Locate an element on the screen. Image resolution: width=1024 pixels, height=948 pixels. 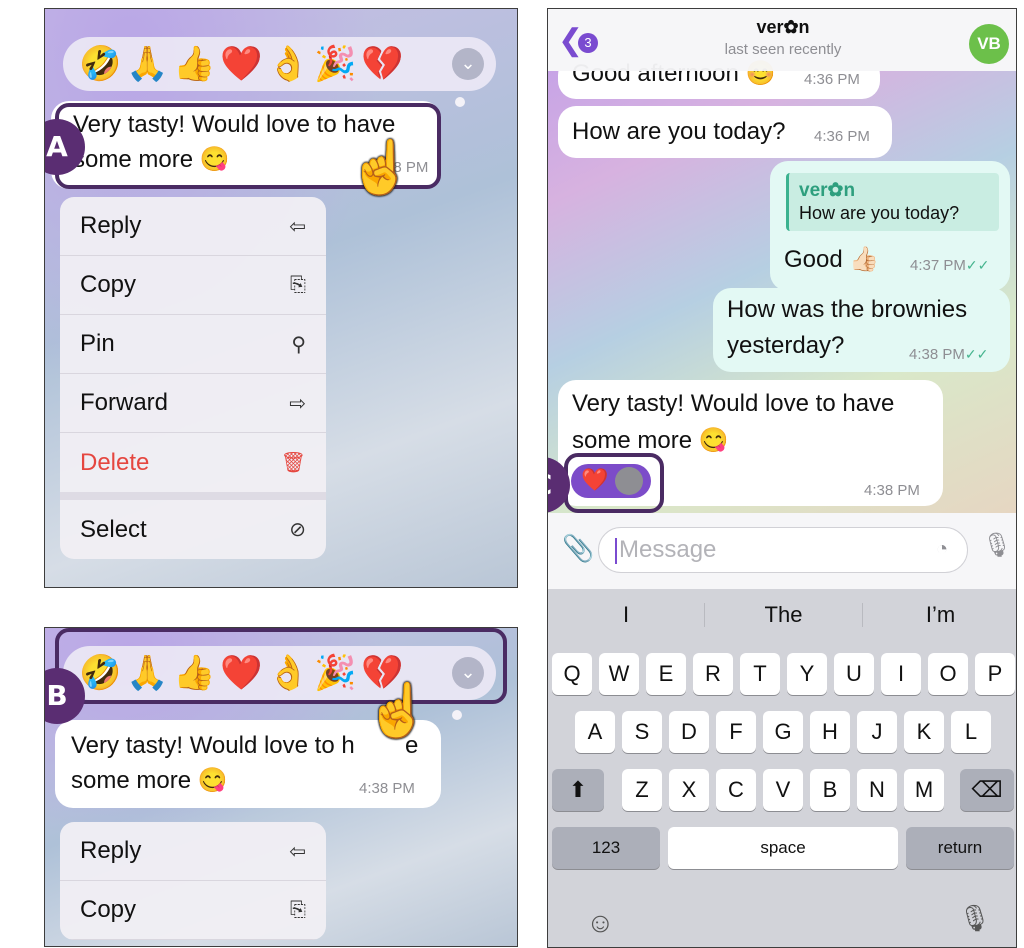
message-time: 4:38 PM is located at coordinates (892, 490).